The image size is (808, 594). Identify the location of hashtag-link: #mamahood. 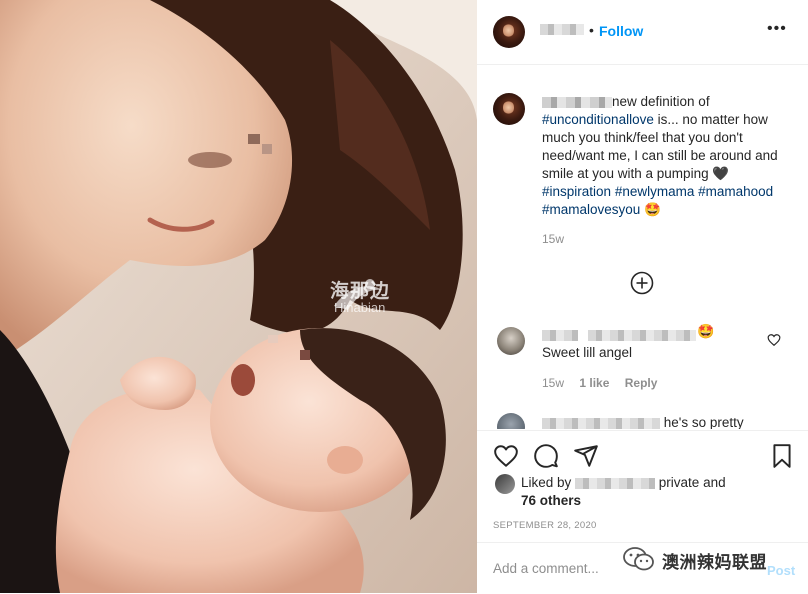
(735, 191).